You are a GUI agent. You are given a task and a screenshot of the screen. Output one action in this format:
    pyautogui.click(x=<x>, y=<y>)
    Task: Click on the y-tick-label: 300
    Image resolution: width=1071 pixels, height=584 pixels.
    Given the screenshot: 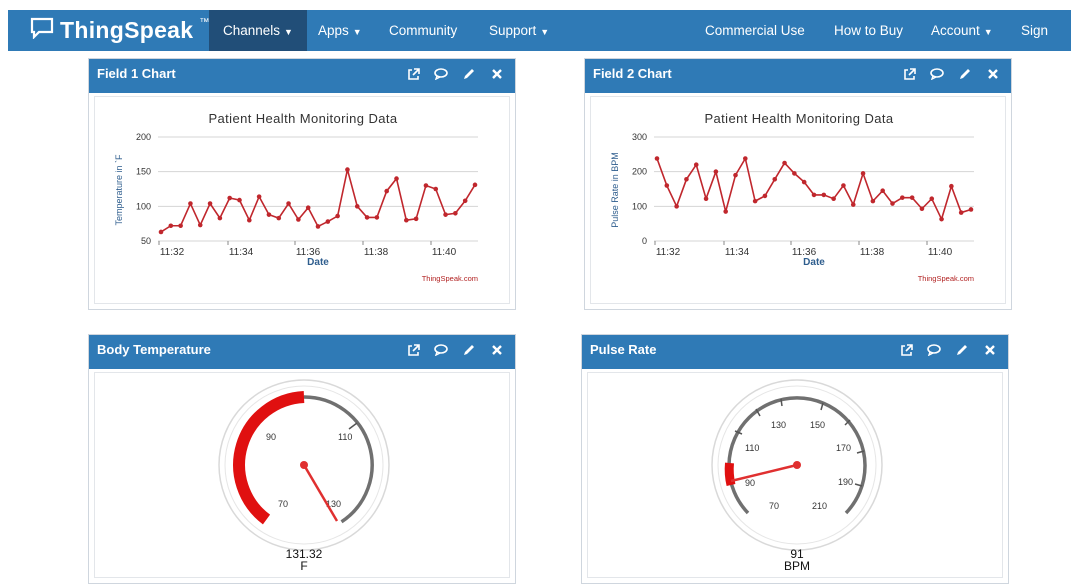 What is the action you would take?
    pyautogui.click(x=639, y=137)
    